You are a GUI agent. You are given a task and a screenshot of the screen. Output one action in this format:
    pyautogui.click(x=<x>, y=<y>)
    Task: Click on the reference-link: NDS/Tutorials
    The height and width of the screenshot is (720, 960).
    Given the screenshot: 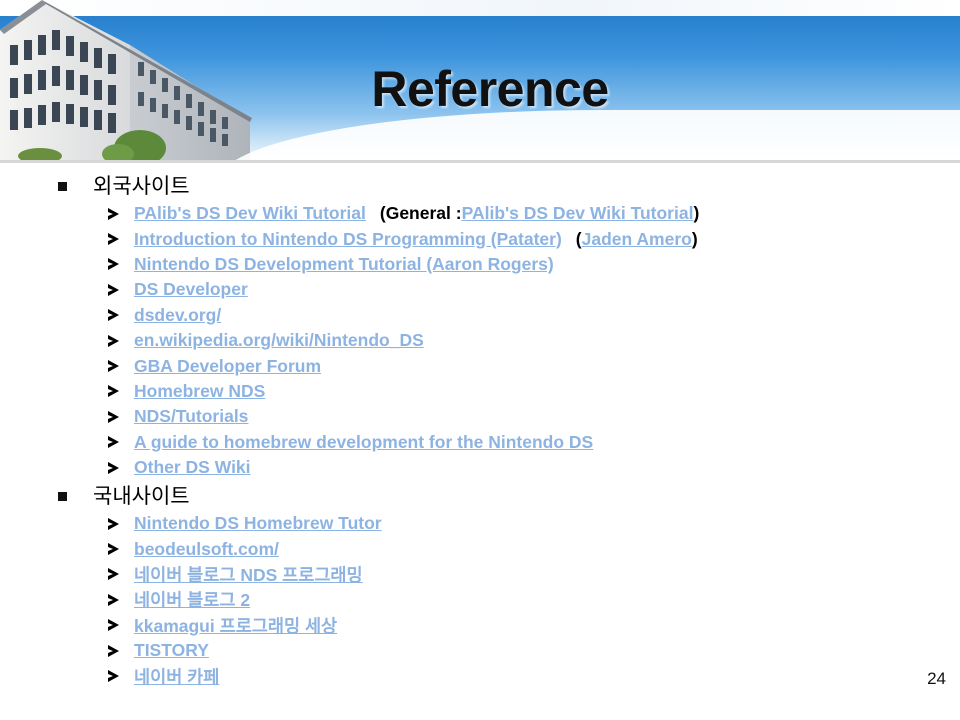 What is the action you would take?
    pyautogui.click(x=191, y=416)
    